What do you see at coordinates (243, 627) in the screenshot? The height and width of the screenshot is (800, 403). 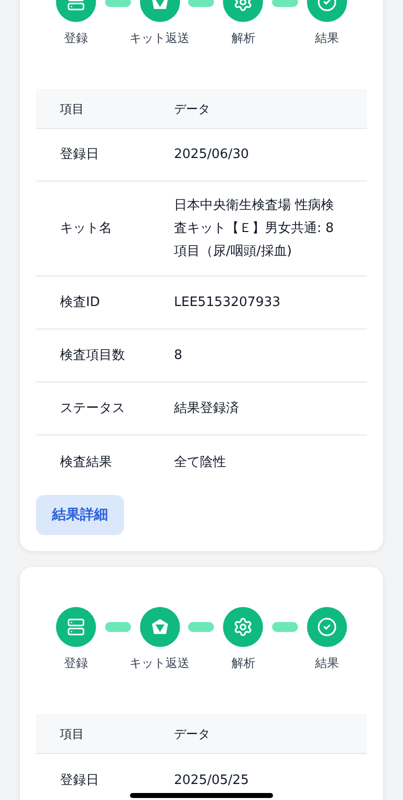 I see `settings-icon` at bounding box center [243, 627].